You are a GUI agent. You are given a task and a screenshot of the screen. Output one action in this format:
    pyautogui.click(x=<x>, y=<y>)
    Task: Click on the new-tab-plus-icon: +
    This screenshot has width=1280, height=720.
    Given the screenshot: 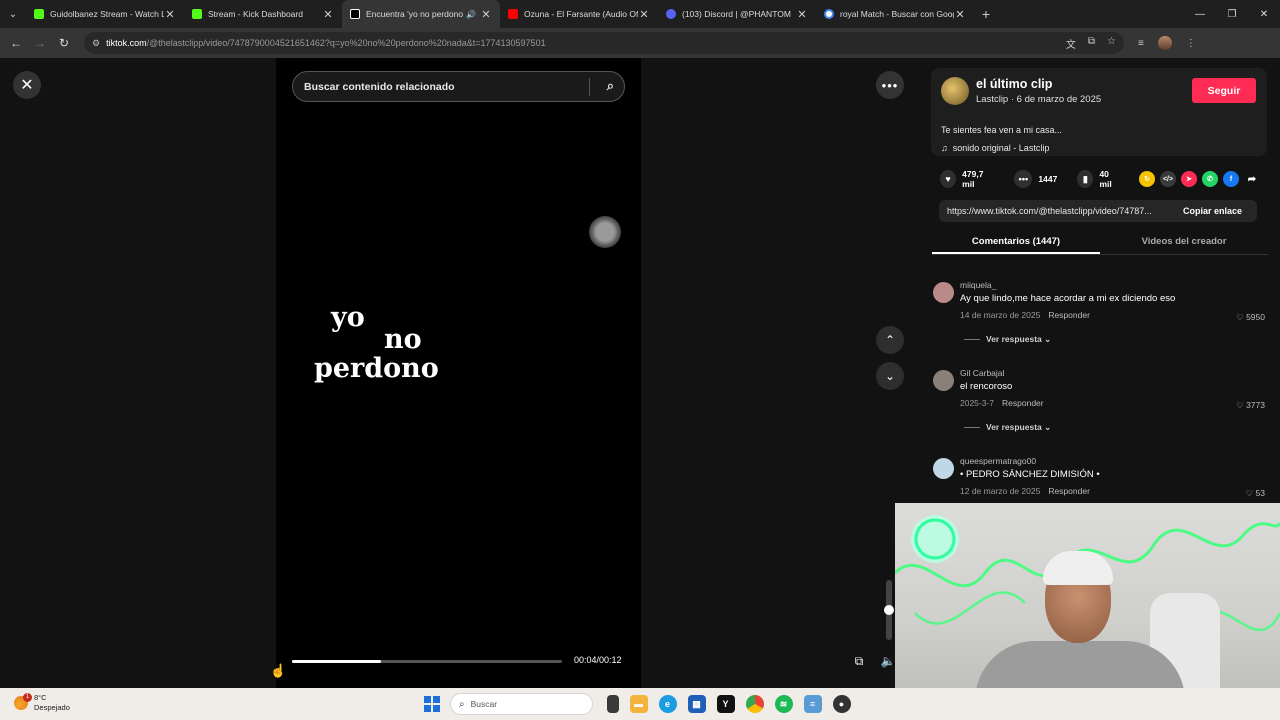 What is the action you would take?
    pyautogui.click(x=986, y=14)
    